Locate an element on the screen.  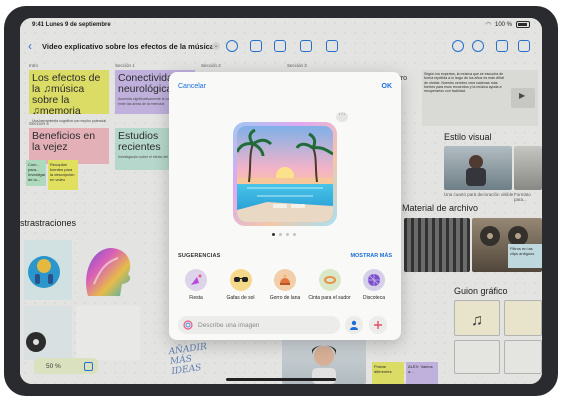
suggestions-label: SUGERENCIAS is located at coordinates (199, 256).